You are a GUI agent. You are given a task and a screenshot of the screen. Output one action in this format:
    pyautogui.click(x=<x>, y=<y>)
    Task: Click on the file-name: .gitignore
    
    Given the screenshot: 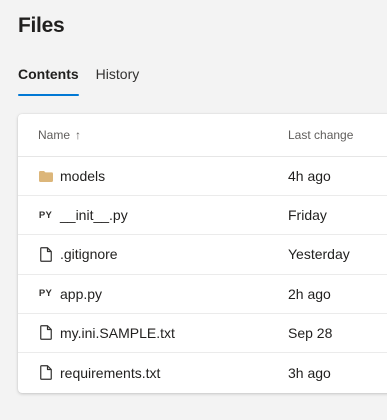 What is the action you would take?
    pyautogui.click(x=89, y=254)
    